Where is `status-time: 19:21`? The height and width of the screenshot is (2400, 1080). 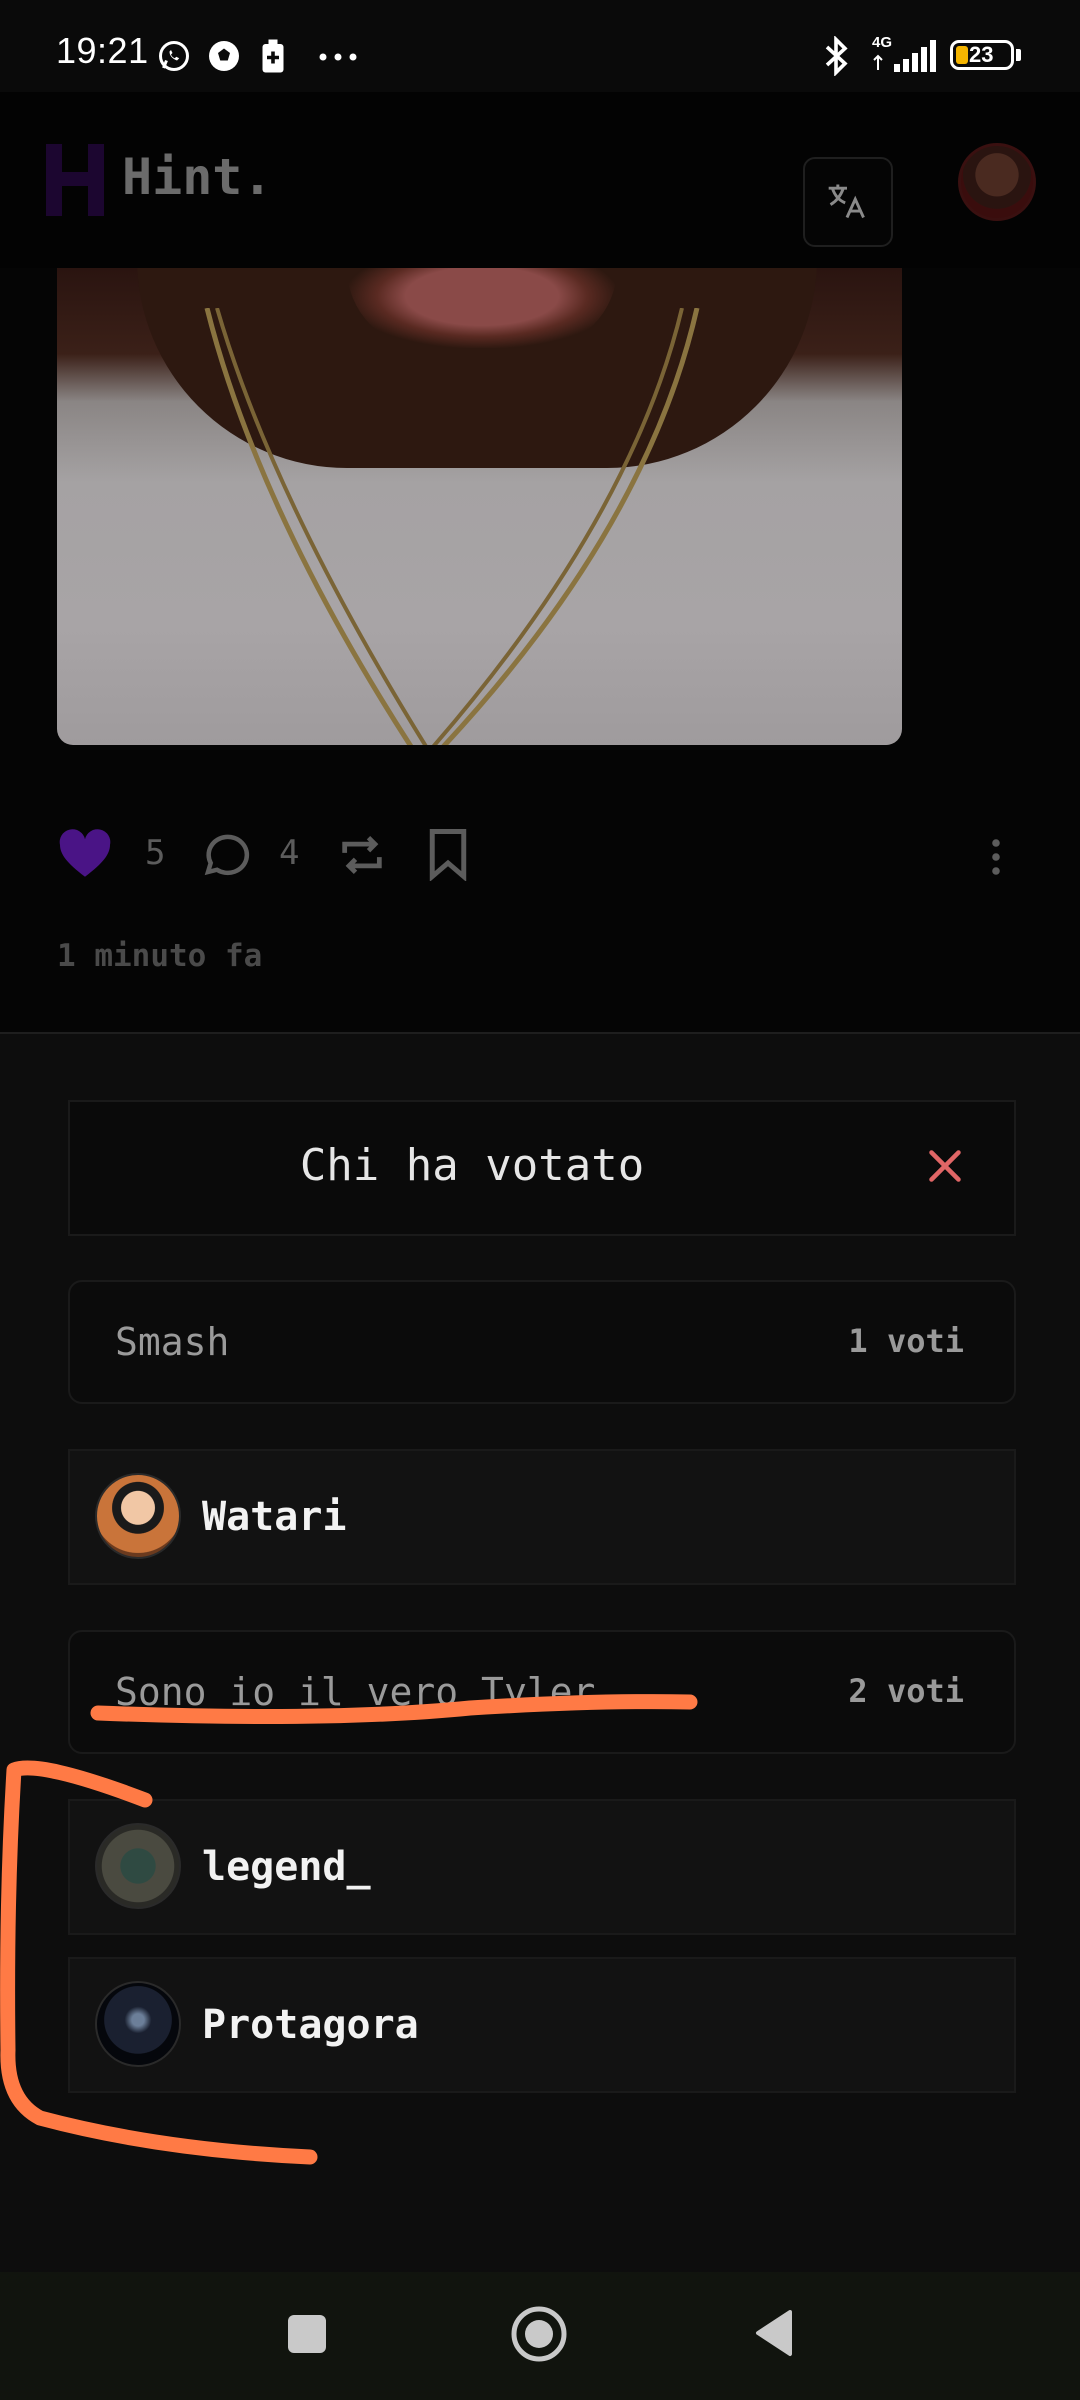 status-time: 19:21 is located at coordinates (102, 50).